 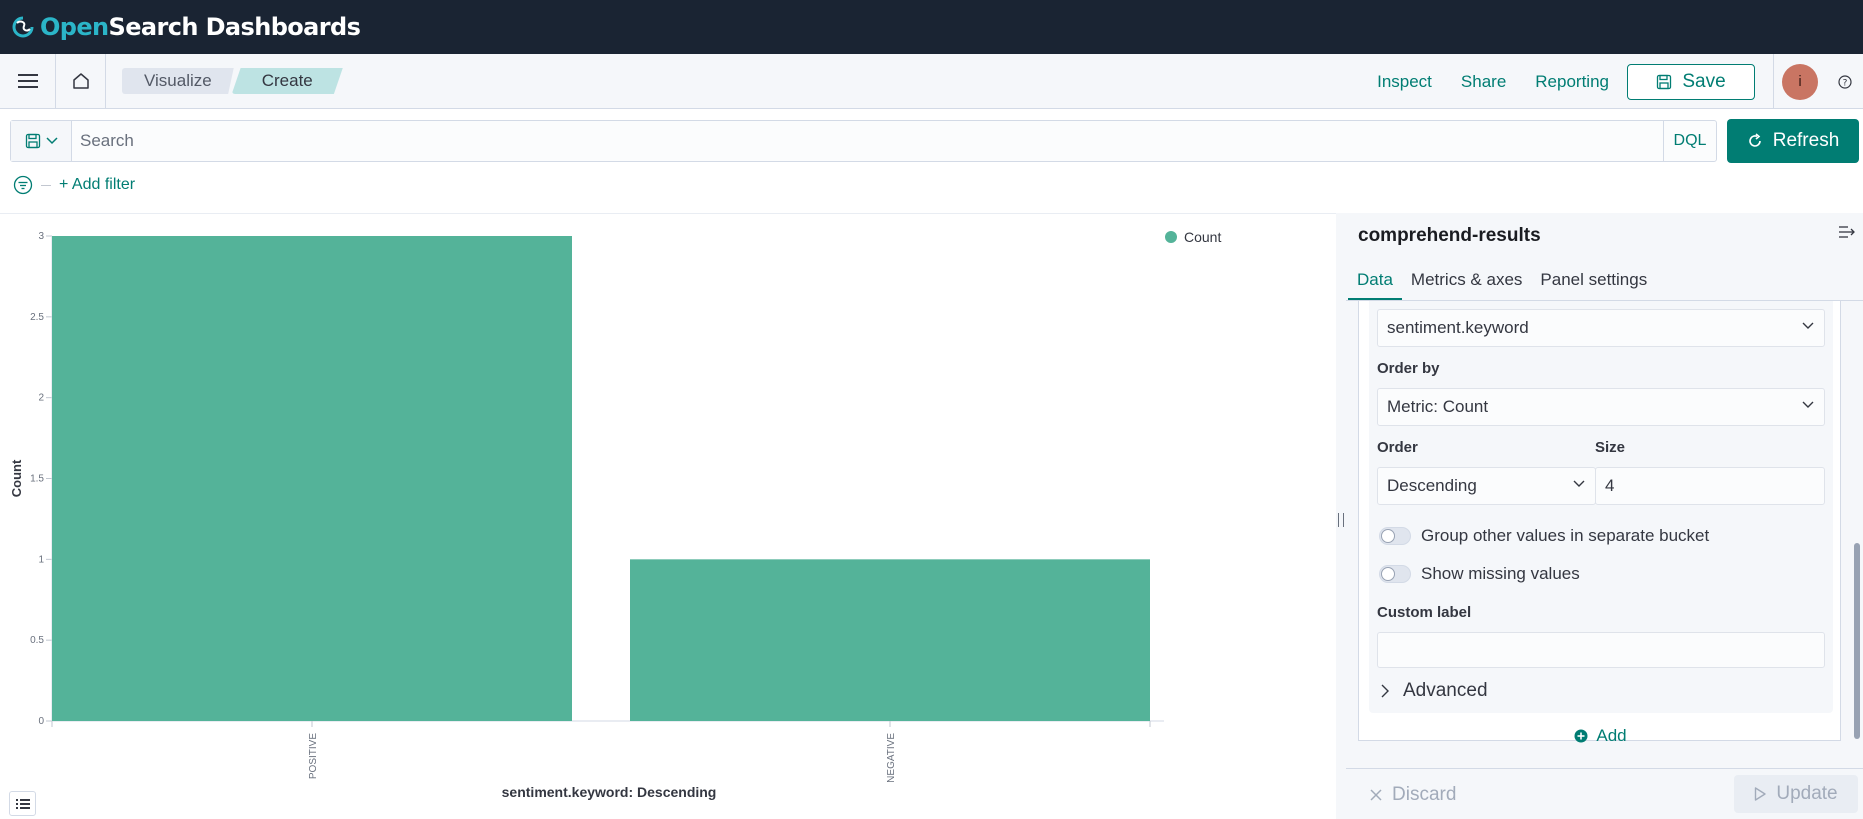 What do you see at coordinates (1601, 328) in the screenshot?
I see `field-select: sentiment.keyword` at bounding box center [1601, 328].